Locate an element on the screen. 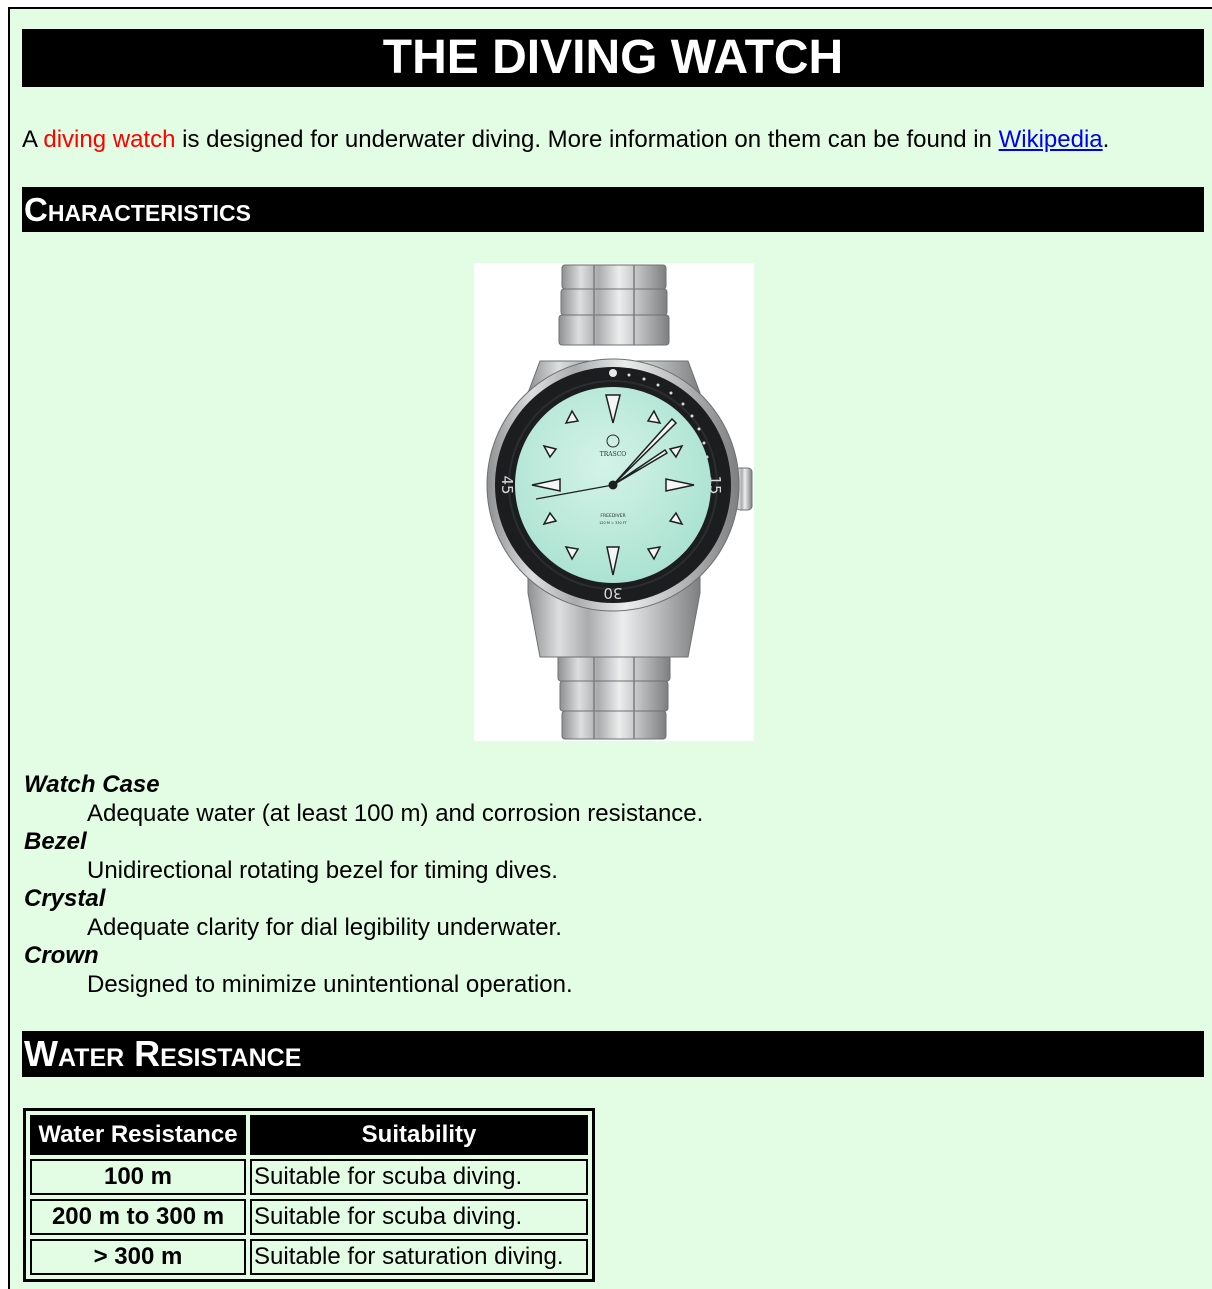  wikipedia-link: Wikipedia is located at coordinates (1051, 139).